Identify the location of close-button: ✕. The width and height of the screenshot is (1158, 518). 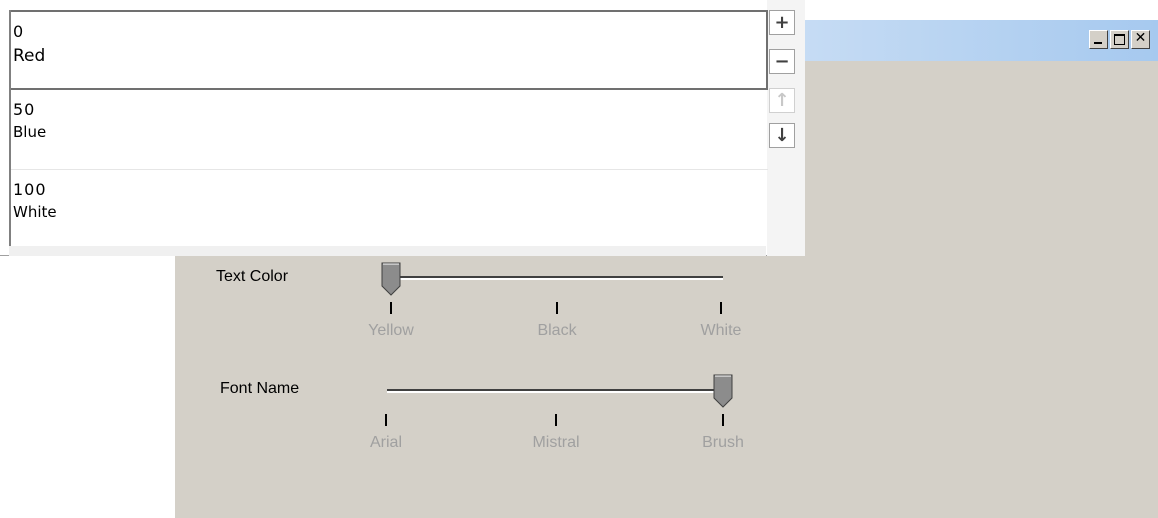
(1140, 39).